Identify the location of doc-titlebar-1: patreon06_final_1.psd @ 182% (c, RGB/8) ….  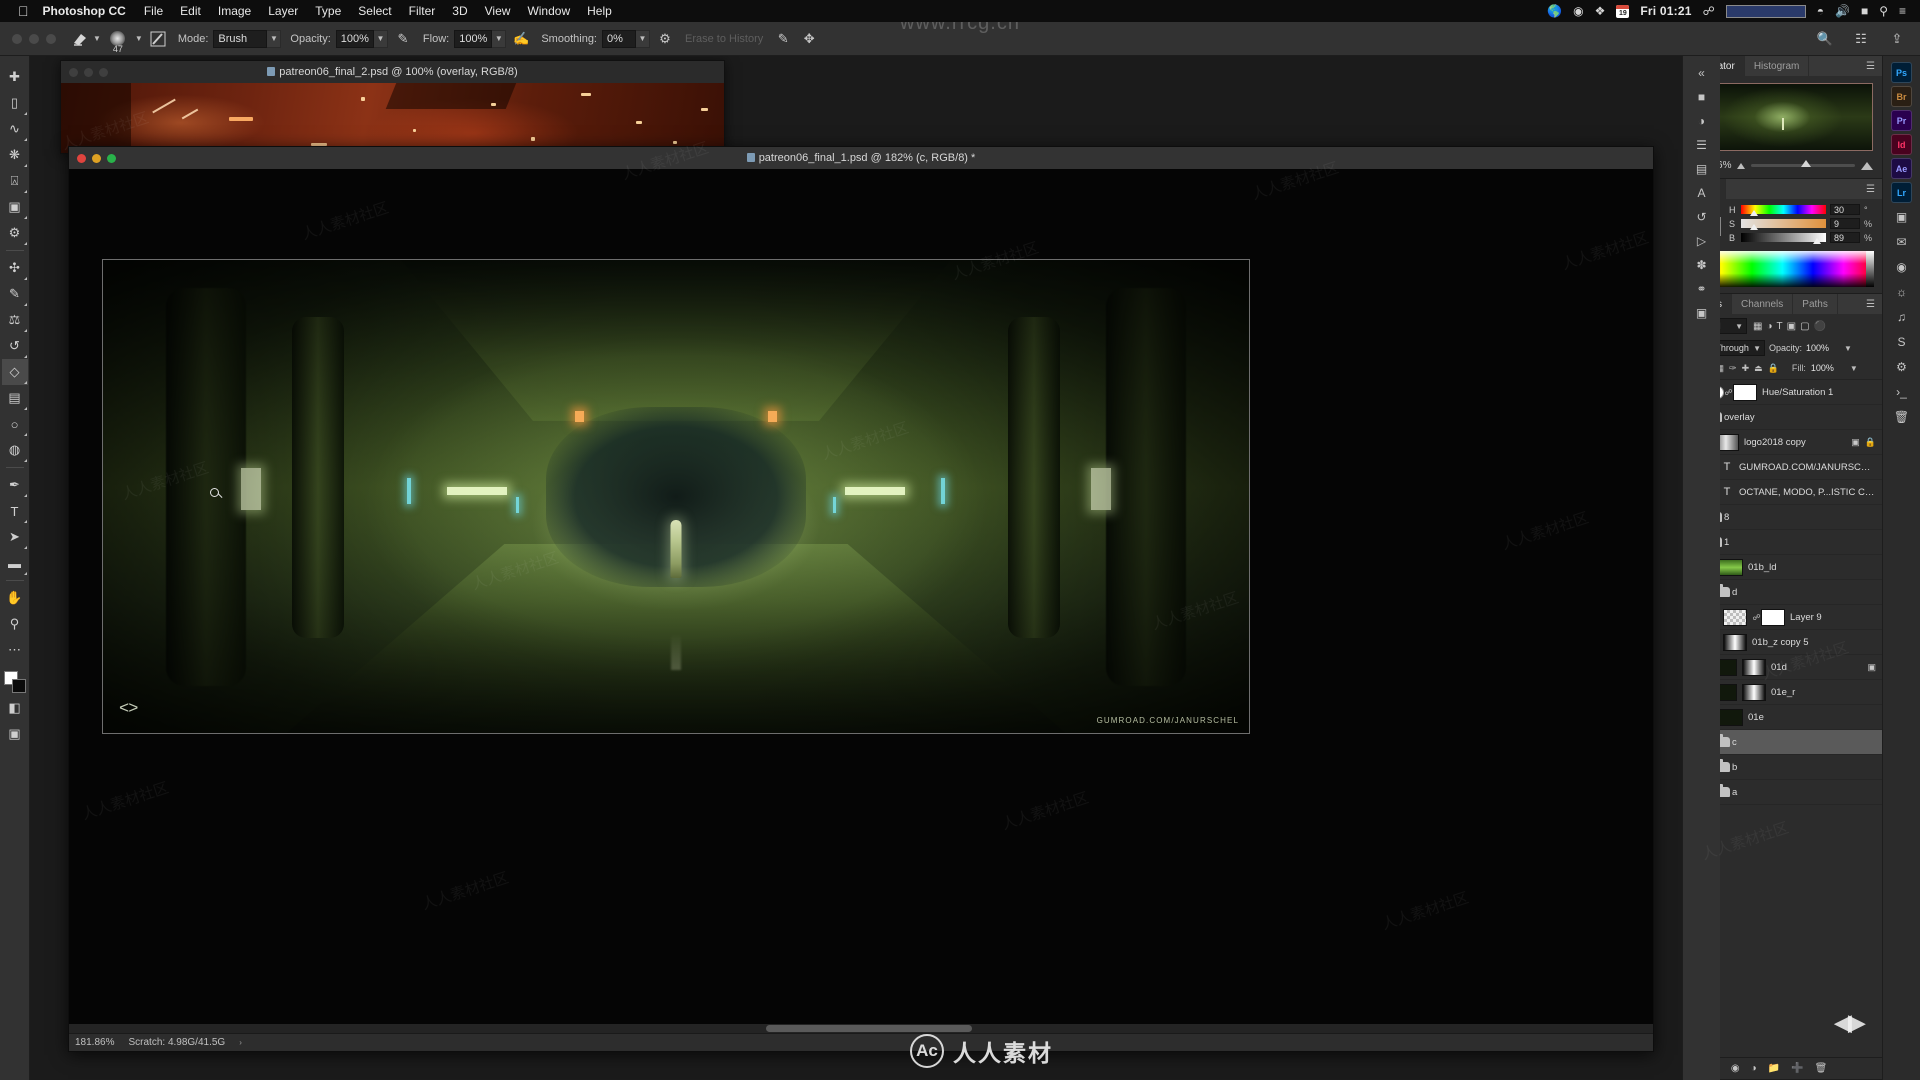
(861, 158).